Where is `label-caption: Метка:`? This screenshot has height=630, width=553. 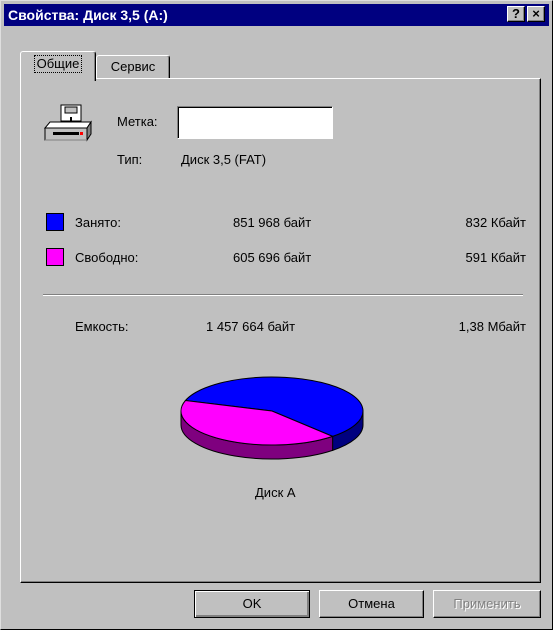
label-caption: Метка: is located at coordinates (137, 121).